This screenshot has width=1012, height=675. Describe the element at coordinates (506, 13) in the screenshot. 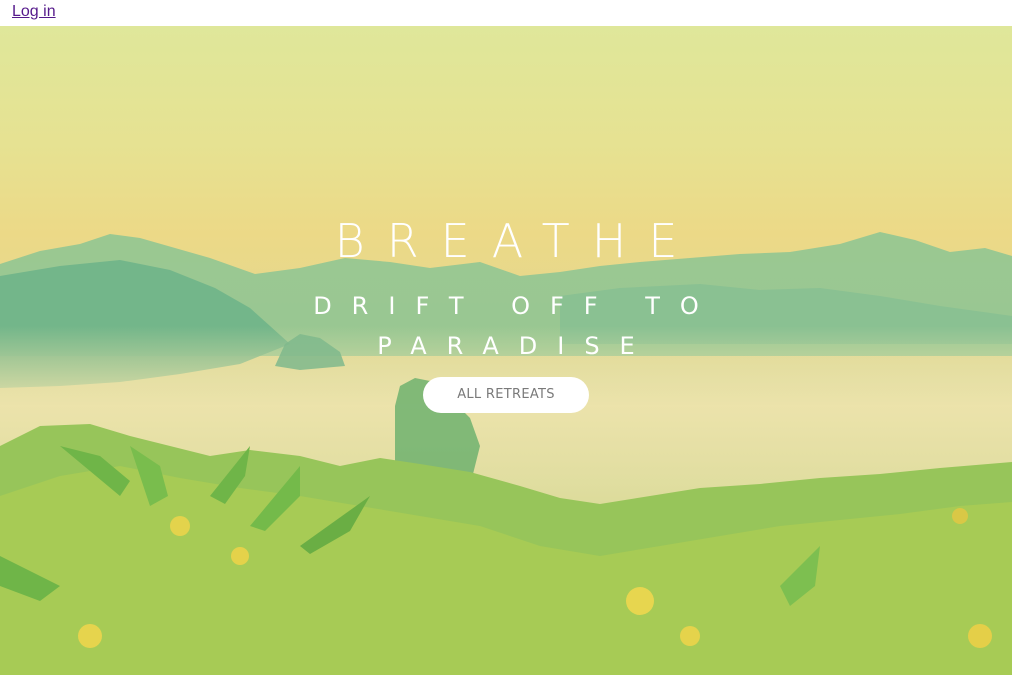

I see `top-bar: Log in` at that location.